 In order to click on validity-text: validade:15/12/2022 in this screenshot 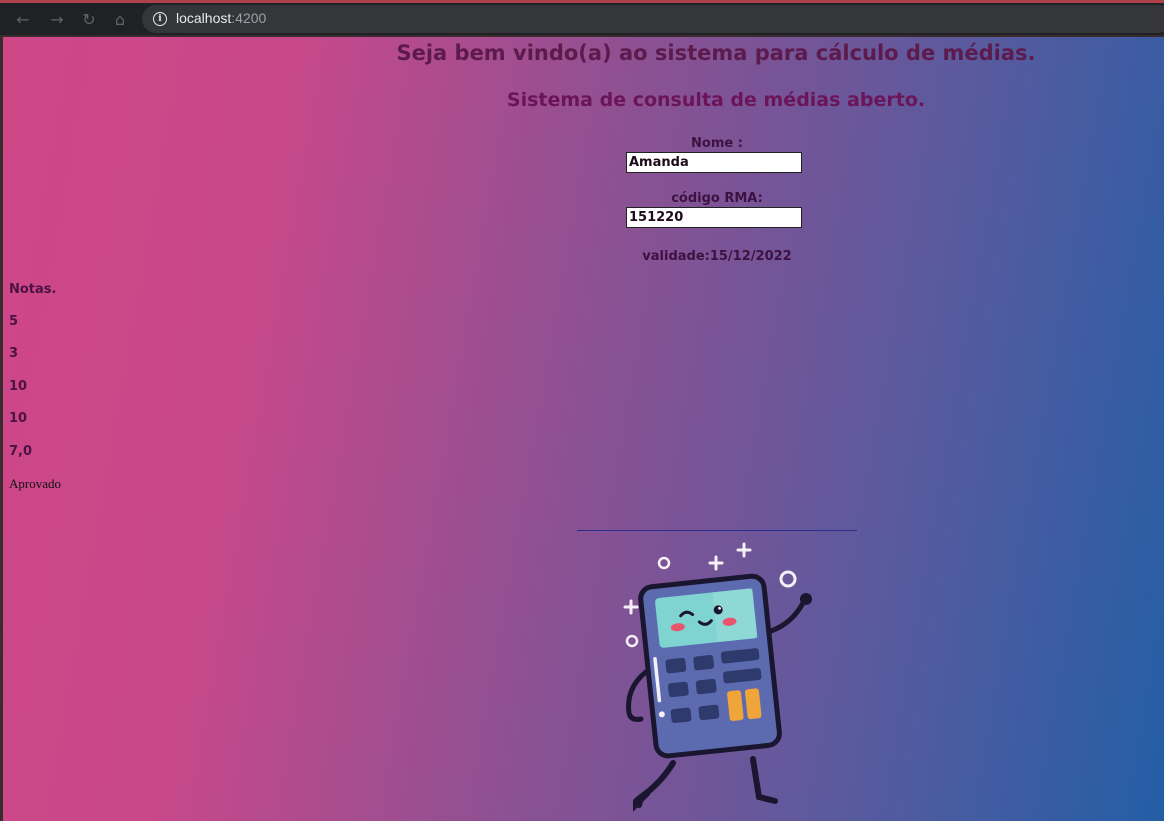, I will do `click(717, 256)`.